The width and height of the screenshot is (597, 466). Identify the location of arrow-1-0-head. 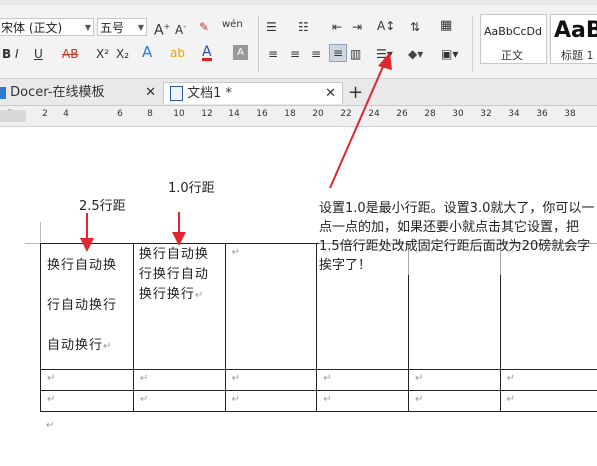
(179, 239).